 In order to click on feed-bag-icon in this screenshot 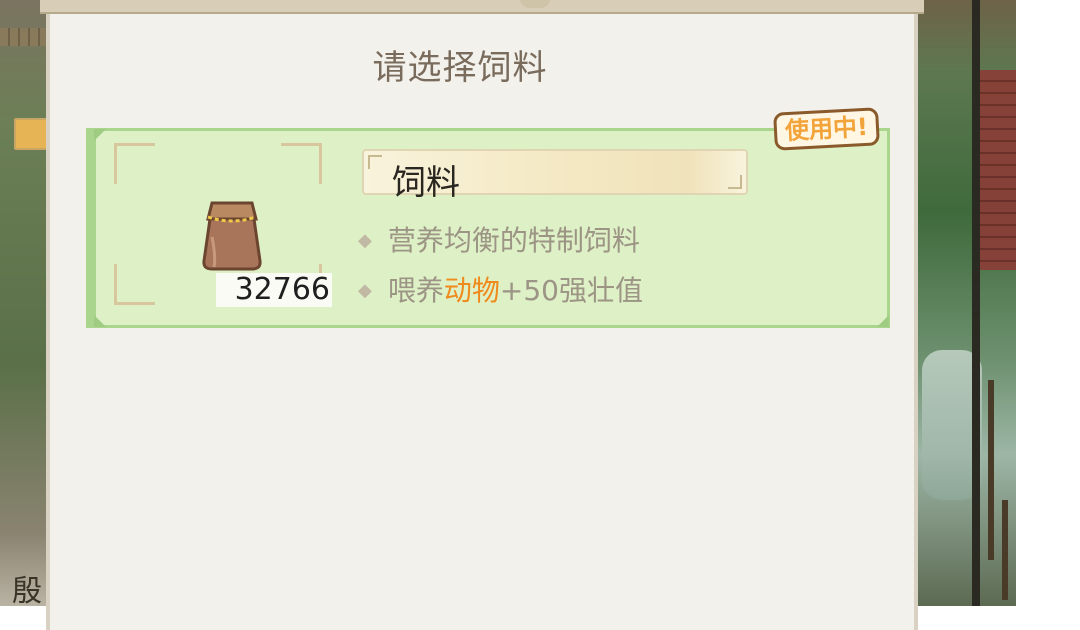, I will do `click(232, 236)`.